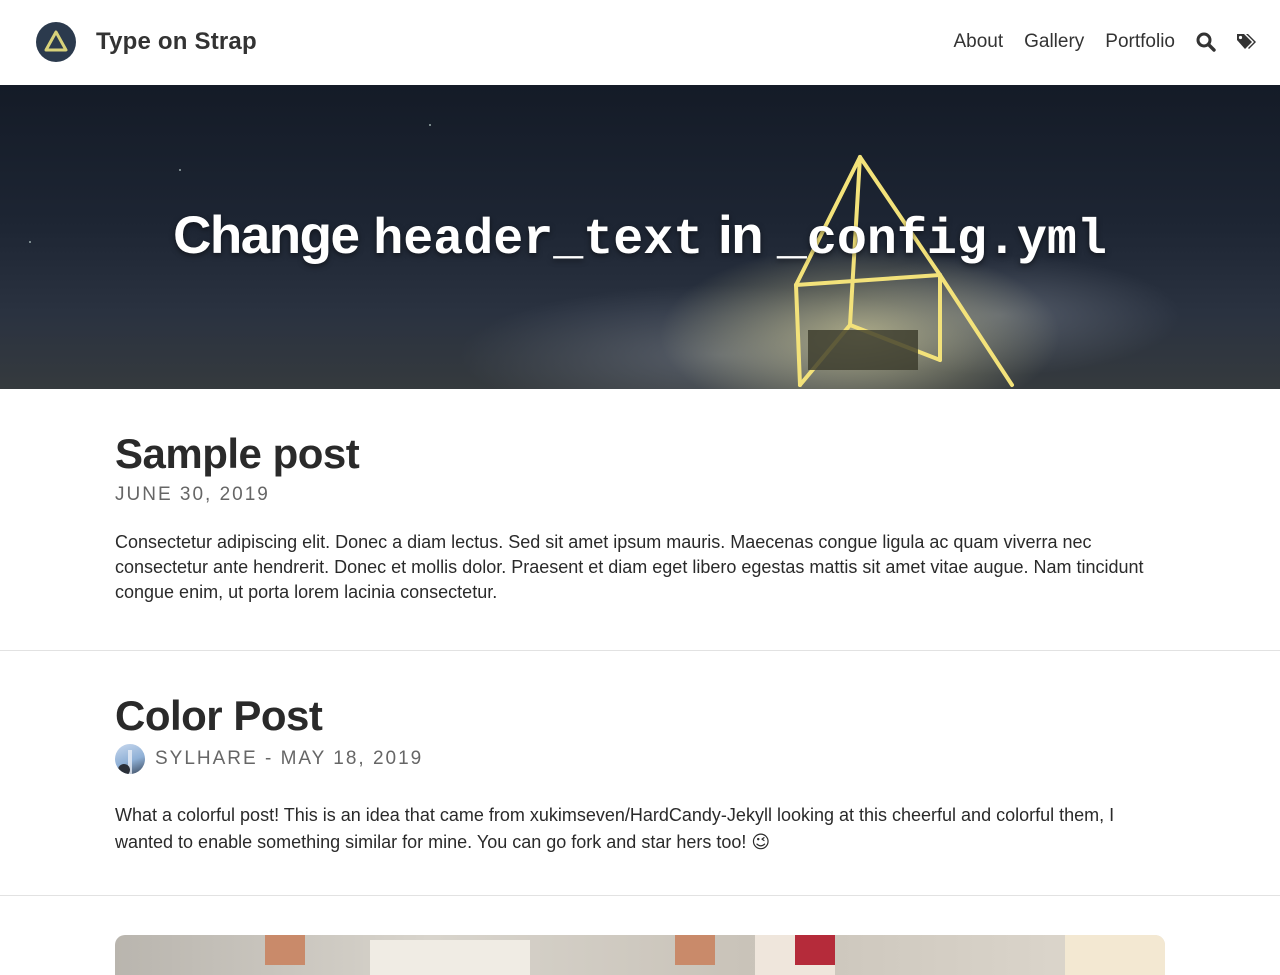 The width and height of the screenshot is (1280, 975). What do you see at coordinates (1054, 42) in the screenshot?
I see `nav-link-gallery: Gallery` at bounding box center [1054, 42].